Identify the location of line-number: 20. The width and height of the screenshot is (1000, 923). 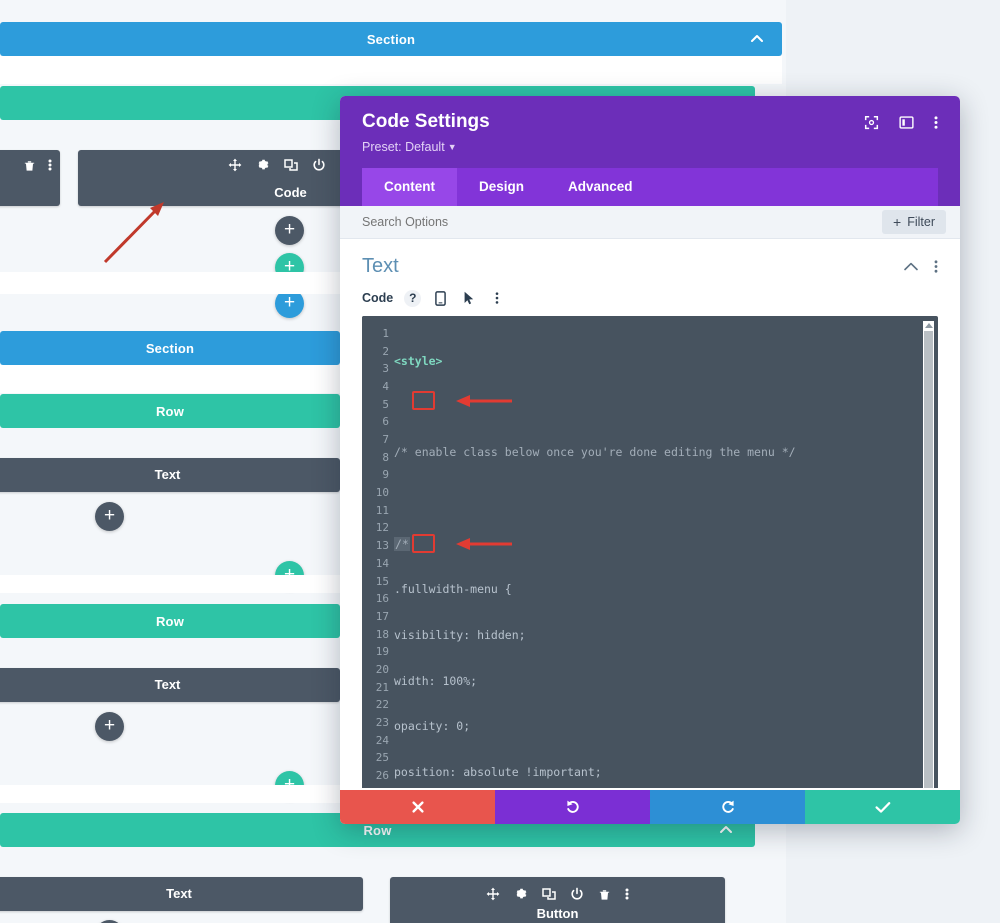
(382, 669).